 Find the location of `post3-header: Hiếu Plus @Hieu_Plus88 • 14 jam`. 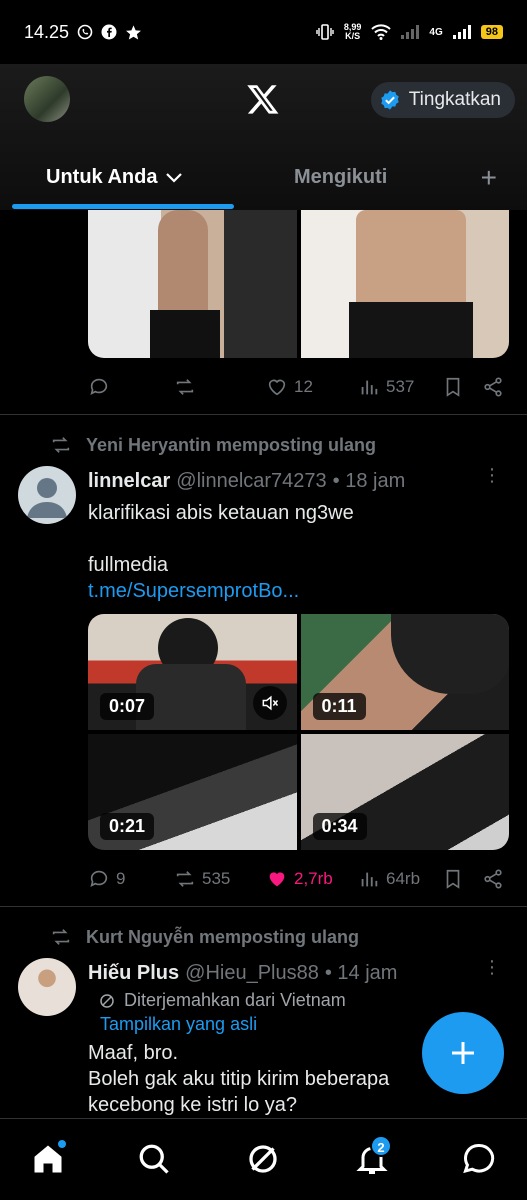

post3-header: Hiếu Plus @Hieu_Plus88 • 14 jam is located at coordinates (242, 973).